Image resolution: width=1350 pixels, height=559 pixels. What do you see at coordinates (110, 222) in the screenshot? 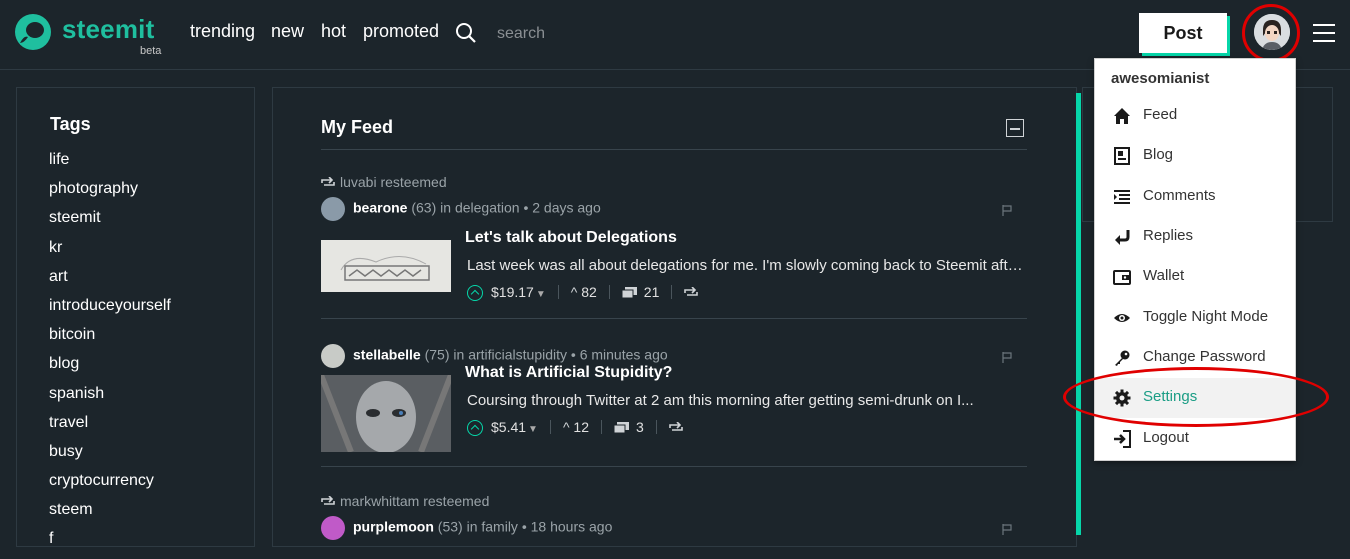
I see `tag-item: steemit` at bounding box center [110, 222].